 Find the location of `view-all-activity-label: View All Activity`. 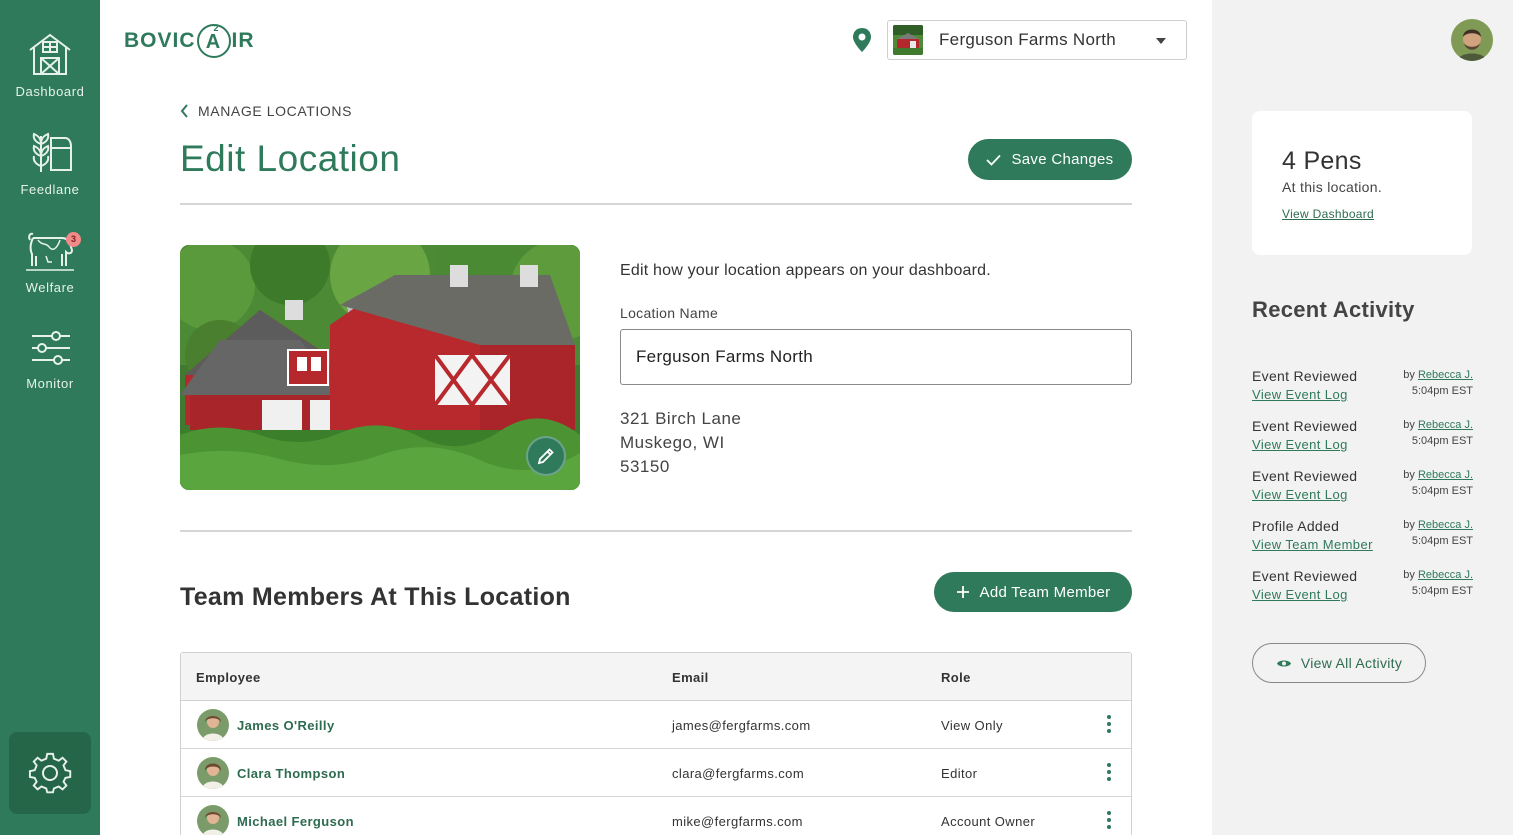

view-all-activity-label: View All Activity is located at coordinates (1351, 663).